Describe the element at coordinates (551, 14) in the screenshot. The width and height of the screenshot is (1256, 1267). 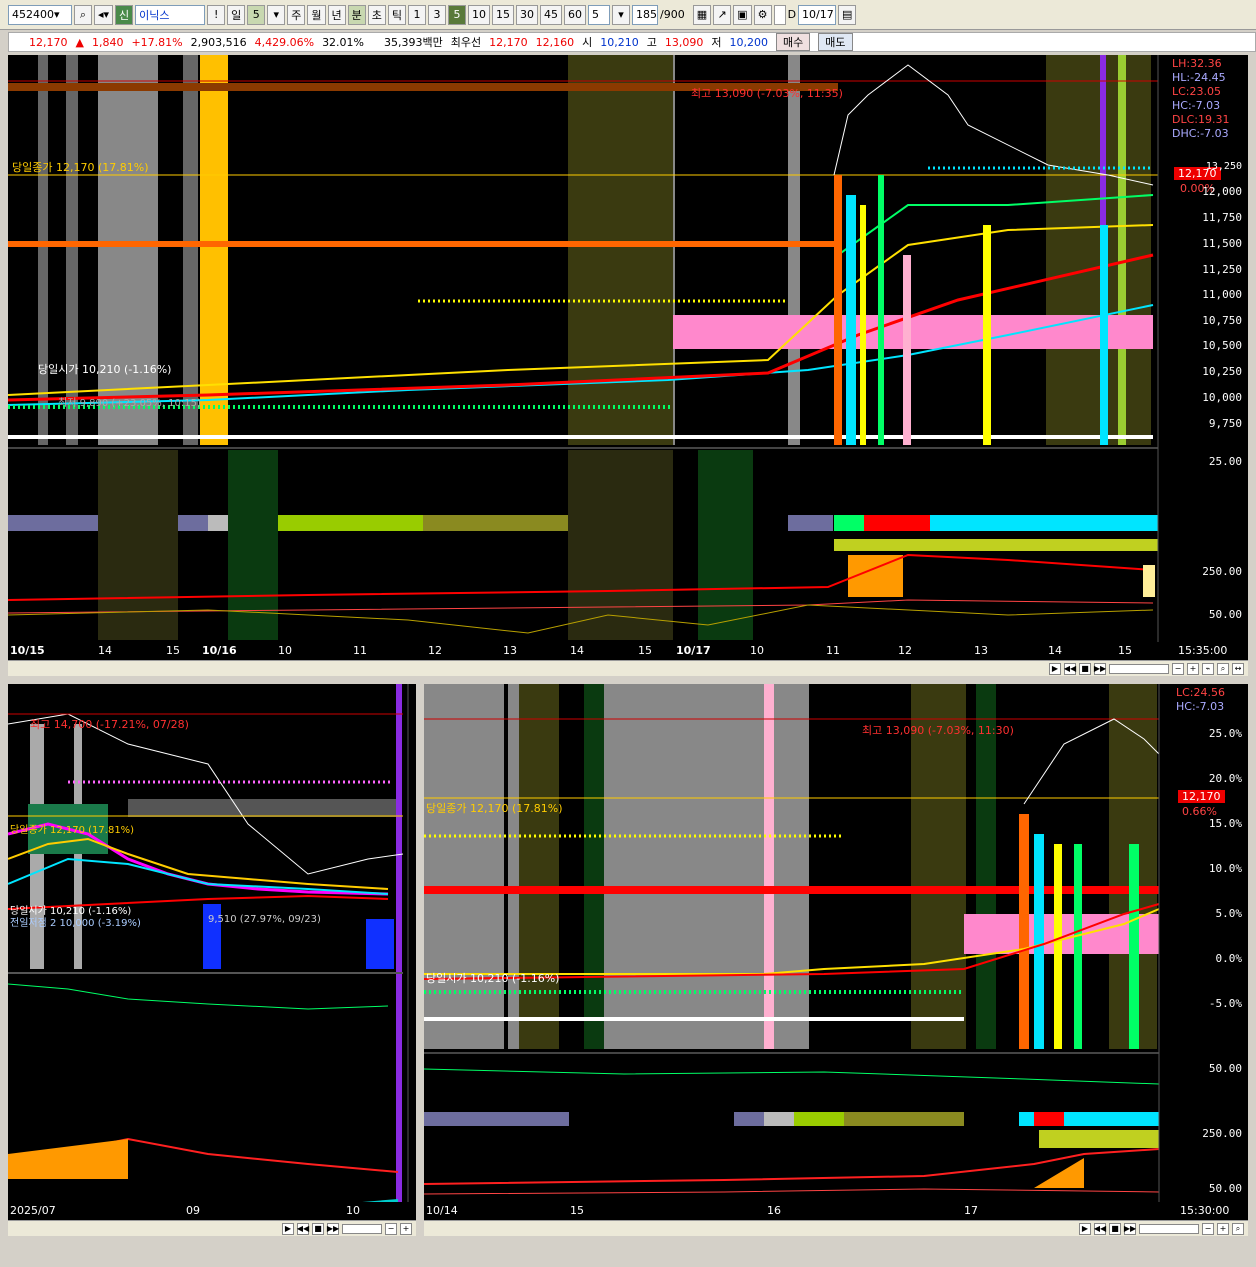
I see `minute-45: 45` at that location.